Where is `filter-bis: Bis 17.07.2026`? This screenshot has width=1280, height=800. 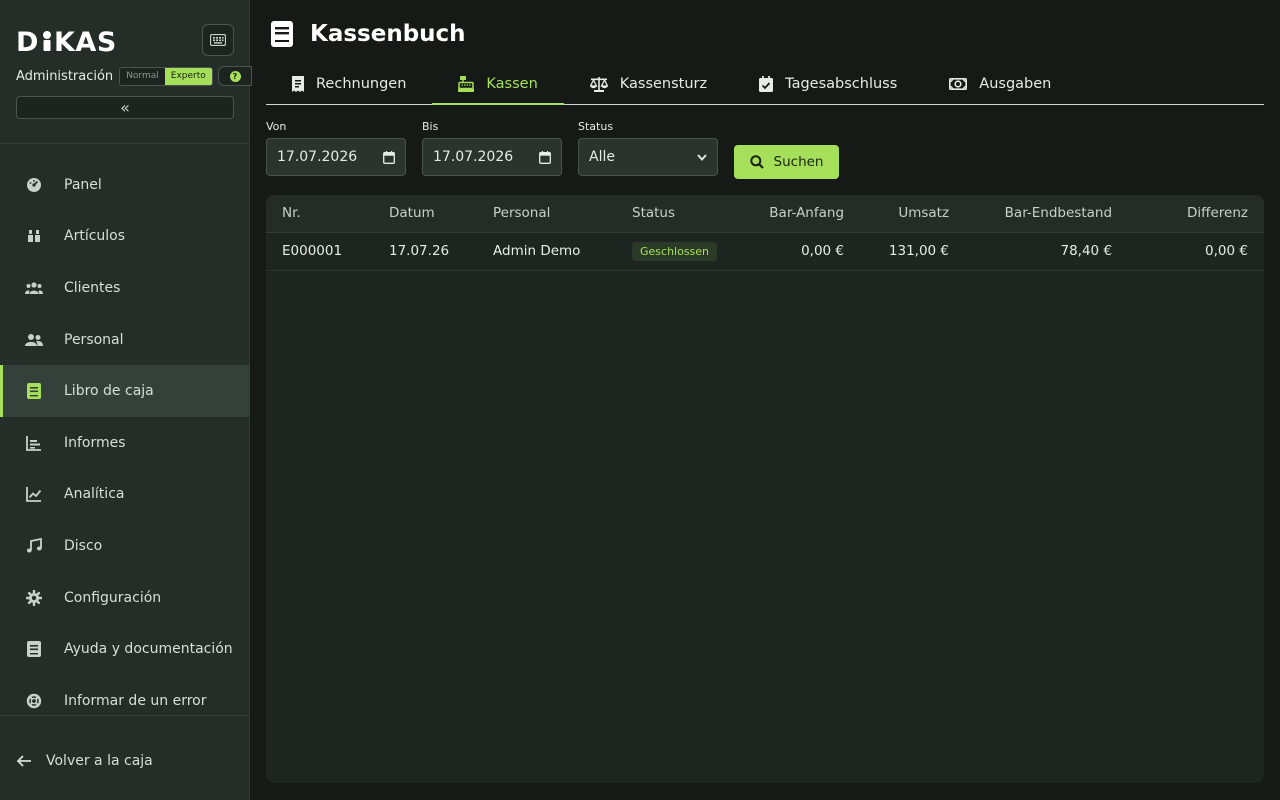
filter-bis: Bis 17.07.2026 is located at coordinates (492, 148).